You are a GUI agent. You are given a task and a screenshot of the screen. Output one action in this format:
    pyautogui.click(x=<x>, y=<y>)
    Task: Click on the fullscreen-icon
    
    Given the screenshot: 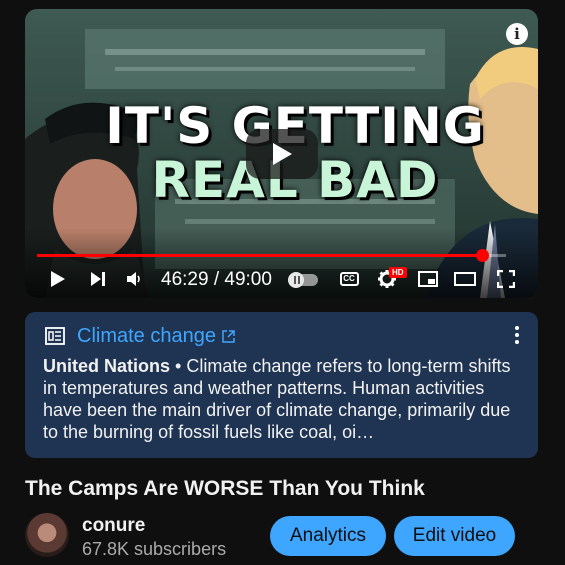 What is the action you would take?
    pyautogui.click(x=506, y=279)
    